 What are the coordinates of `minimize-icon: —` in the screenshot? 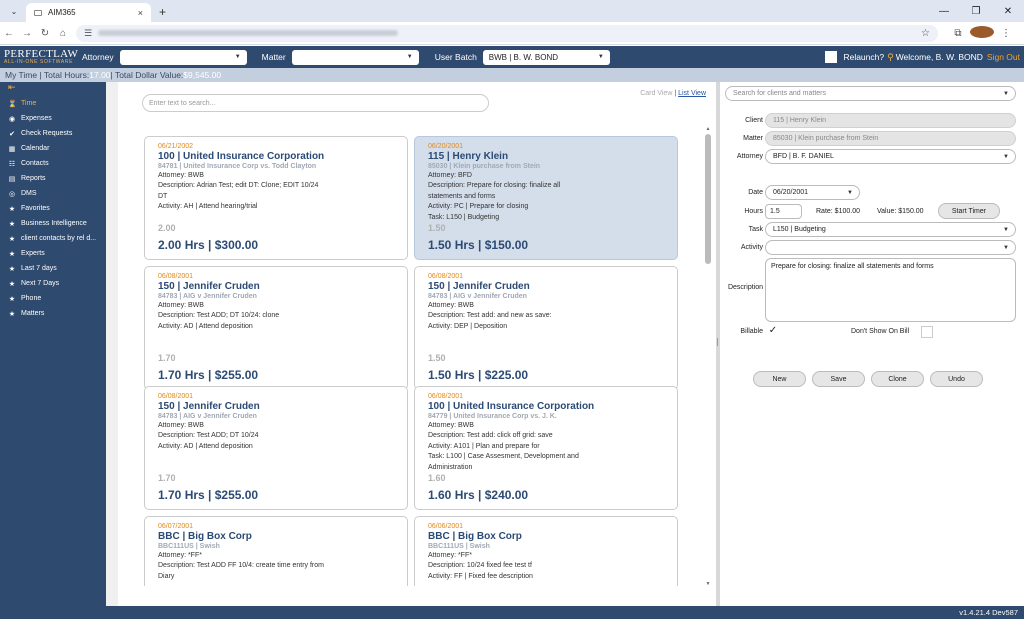 It's located at (944, 11).